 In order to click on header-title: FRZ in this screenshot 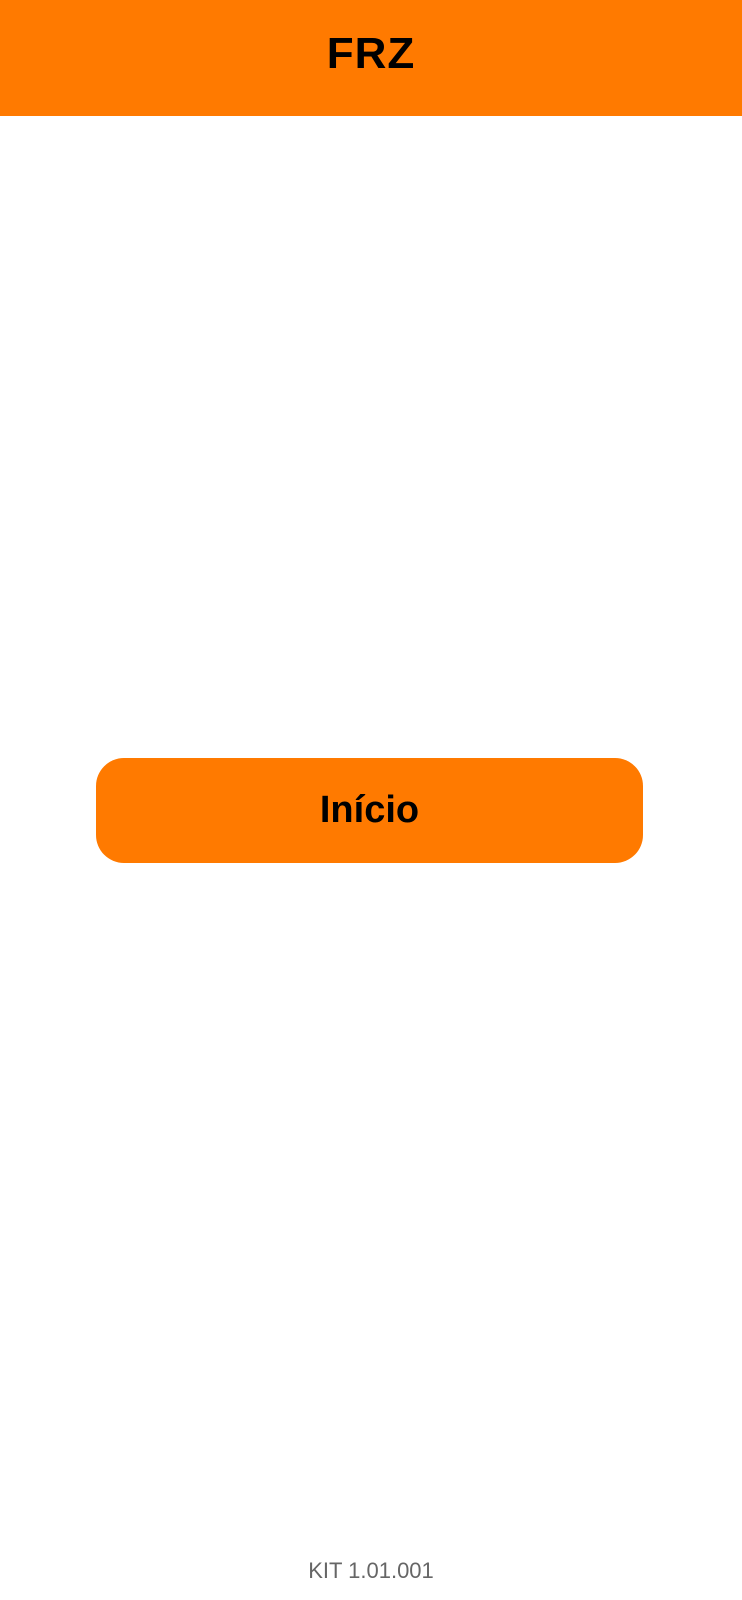, I will do `click(371, 53)`.